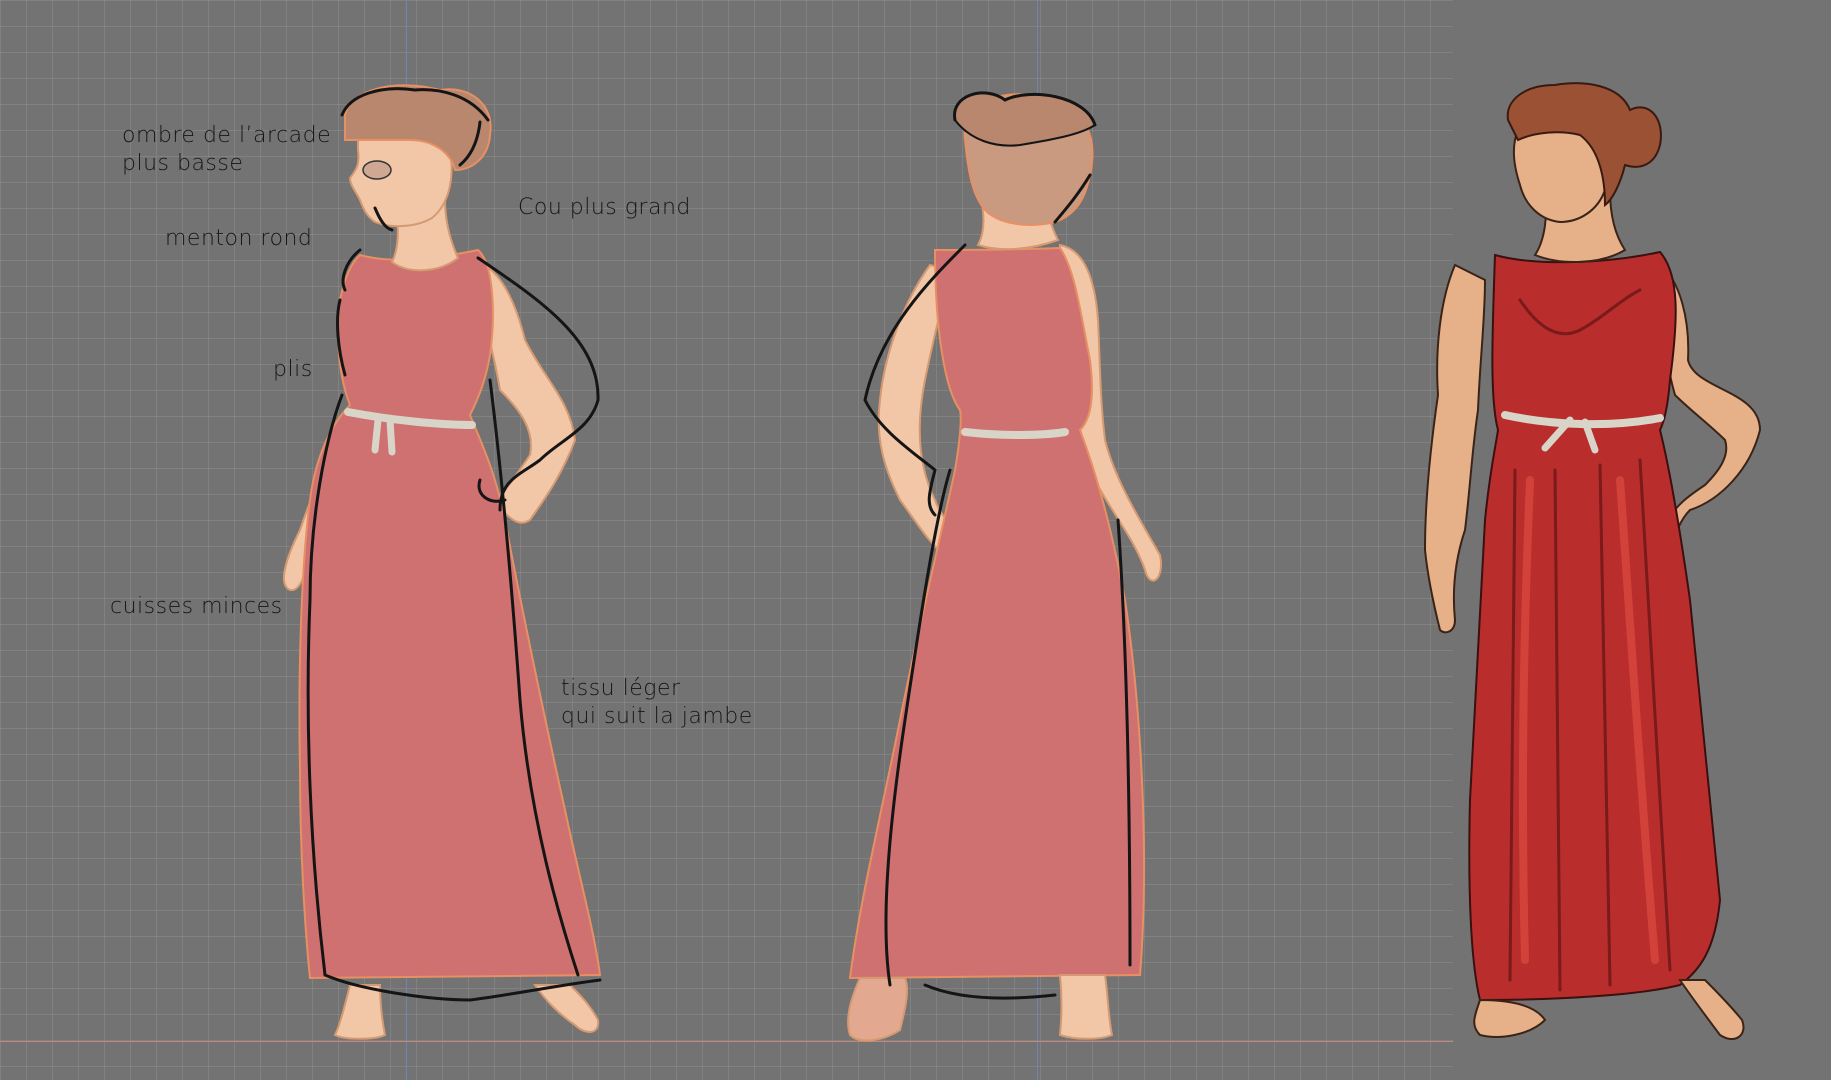  What do you see at coordinates (196, 606) in the screenshot?
I see `annotation-cuisses: cuisses minces` at bounding box center [196, 606].